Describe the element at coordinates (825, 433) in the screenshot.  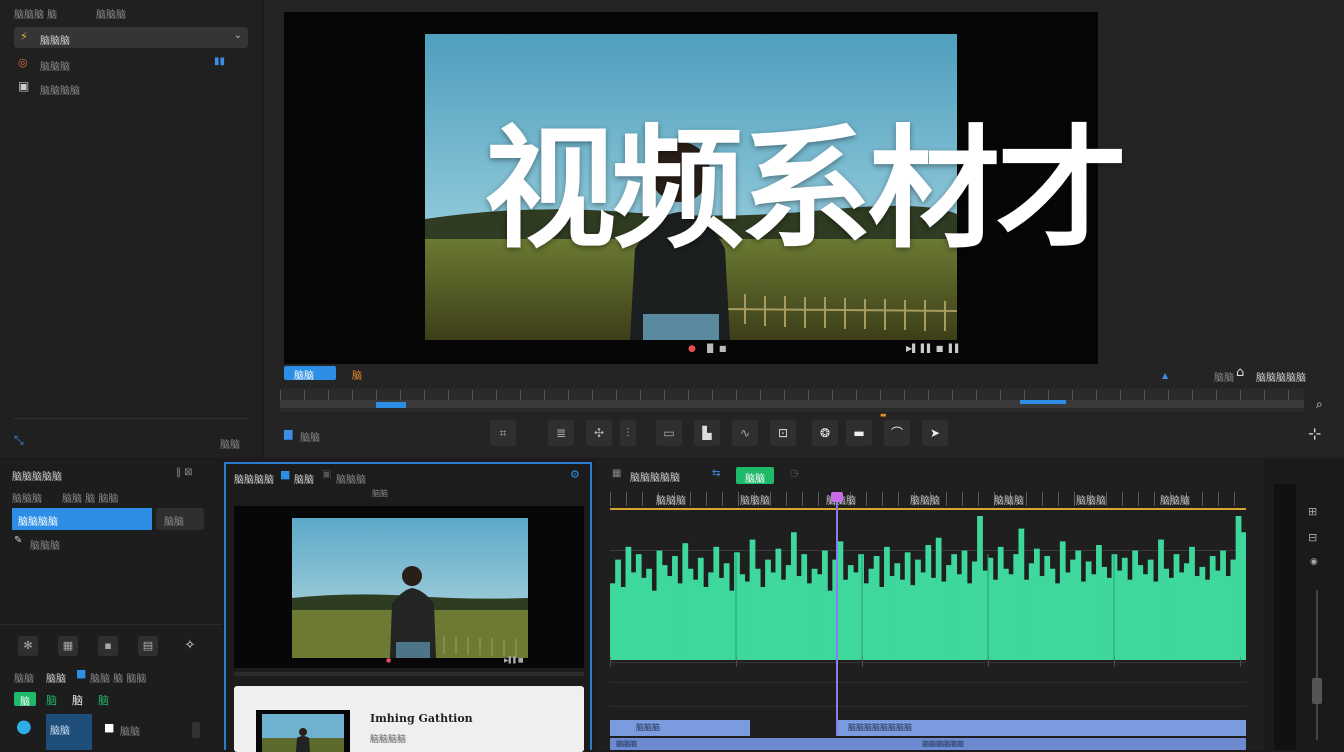
I see `mask-icon: ❂` at that location.